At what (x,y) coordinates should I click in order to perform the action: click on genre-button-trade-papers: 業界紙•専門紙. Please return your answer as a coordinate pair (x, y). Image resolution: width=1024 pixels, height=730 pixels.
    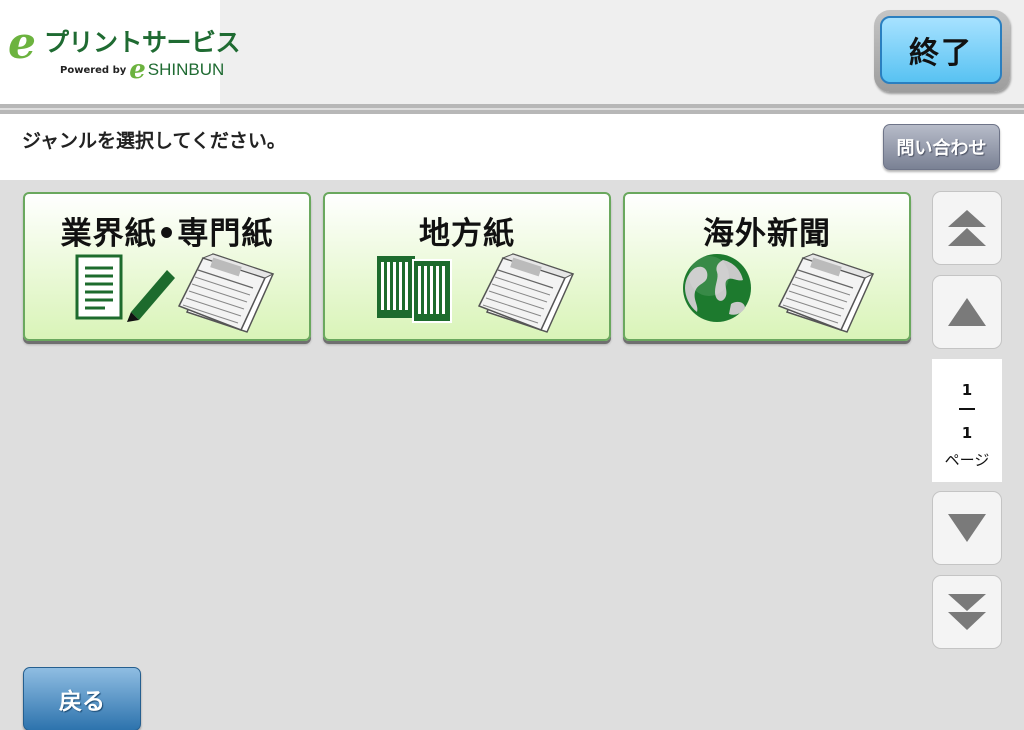
    Looking at the image, I should click on (167, 266).